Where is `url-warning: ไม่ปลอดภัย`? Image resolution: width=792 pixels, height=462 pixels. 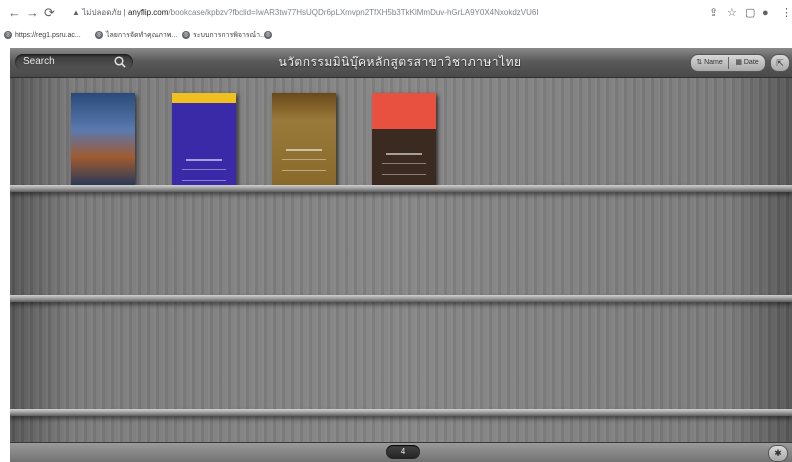 url-warning: ไม่ปลอดภัย is located at coordinates (102, 12).